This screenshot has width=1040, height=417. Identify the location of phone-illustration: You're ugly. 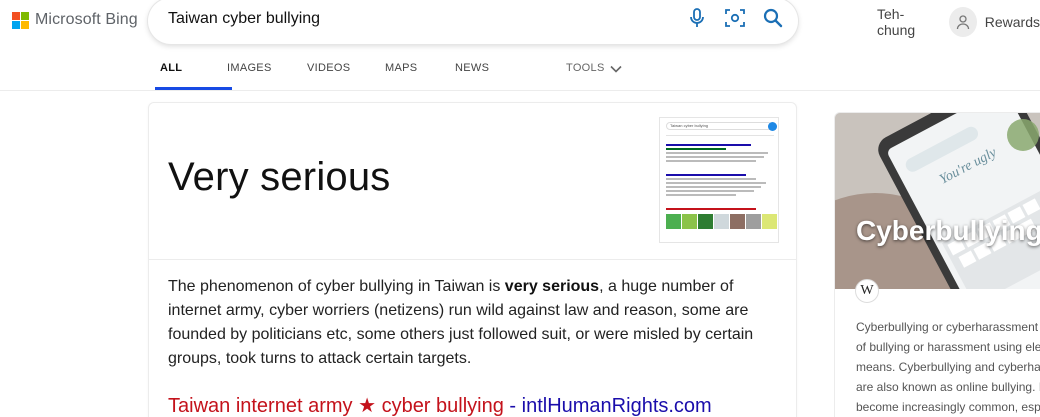
(937, 201).